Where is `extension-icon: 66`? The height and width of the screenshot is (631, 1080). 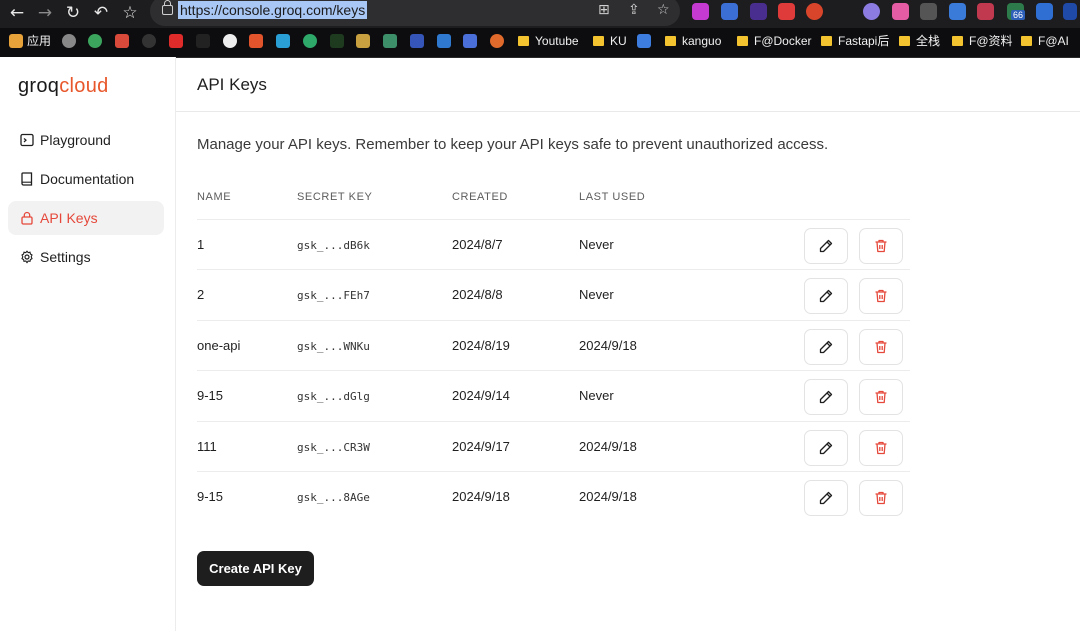
extension-icon: 66 is located at coordinates (1016, 11).